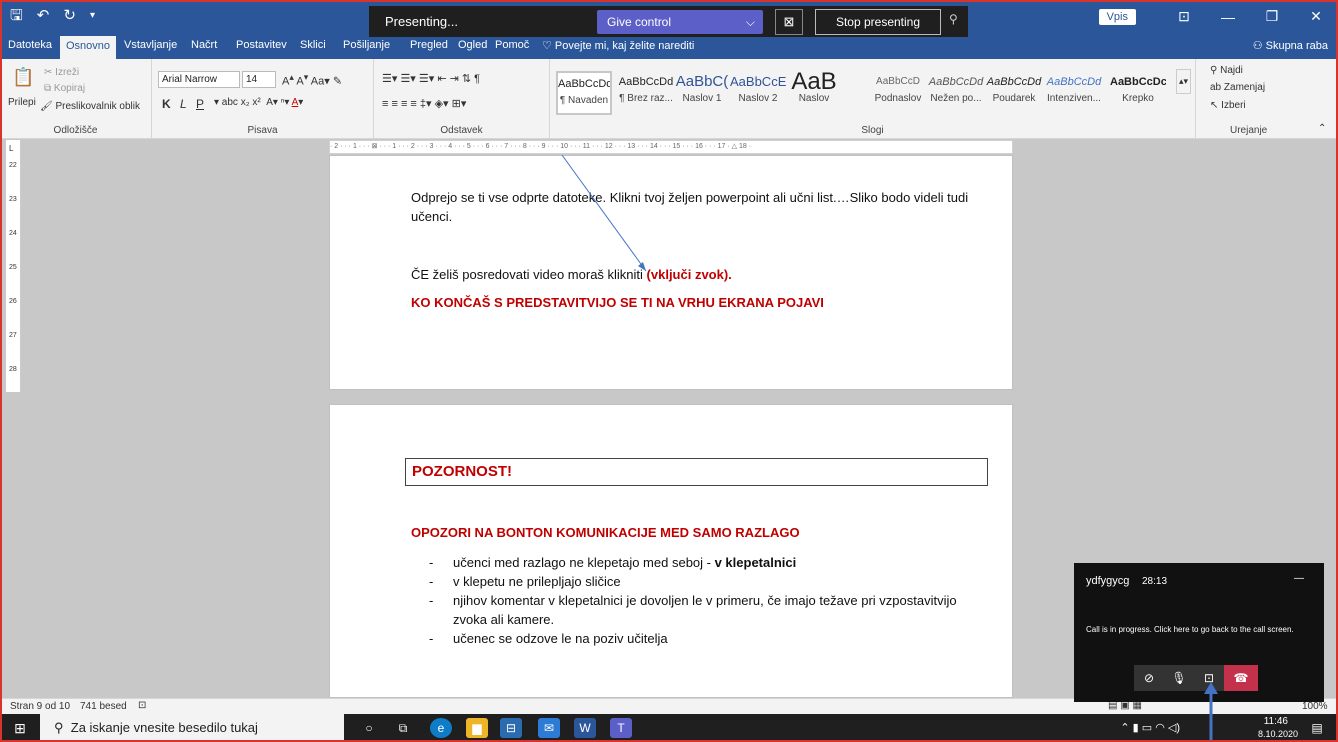 This screenshot has height=742, width=1338. I want to click on sign-in-button: Vpis, so click(1117, 16).